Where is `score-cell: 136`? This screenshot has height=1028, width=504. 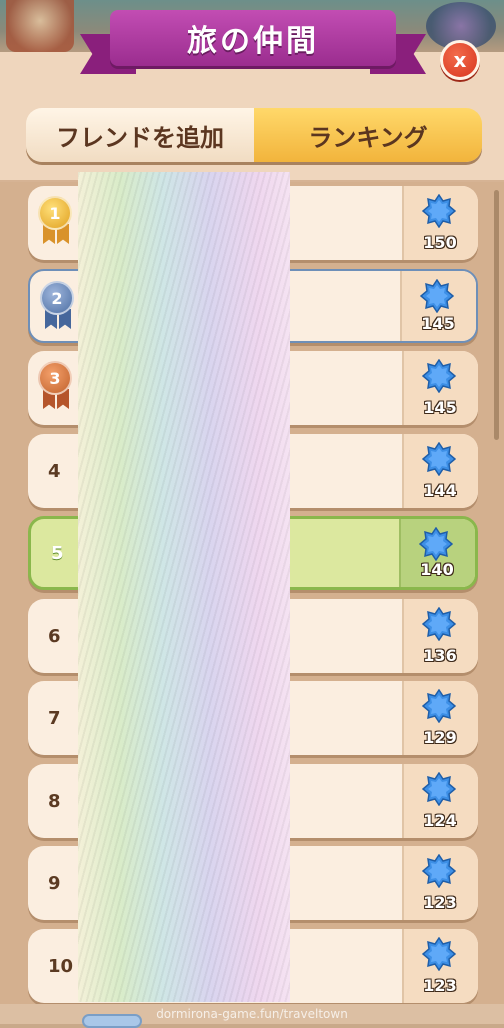
score-cell: 136 is located at coordinates (440, 636).